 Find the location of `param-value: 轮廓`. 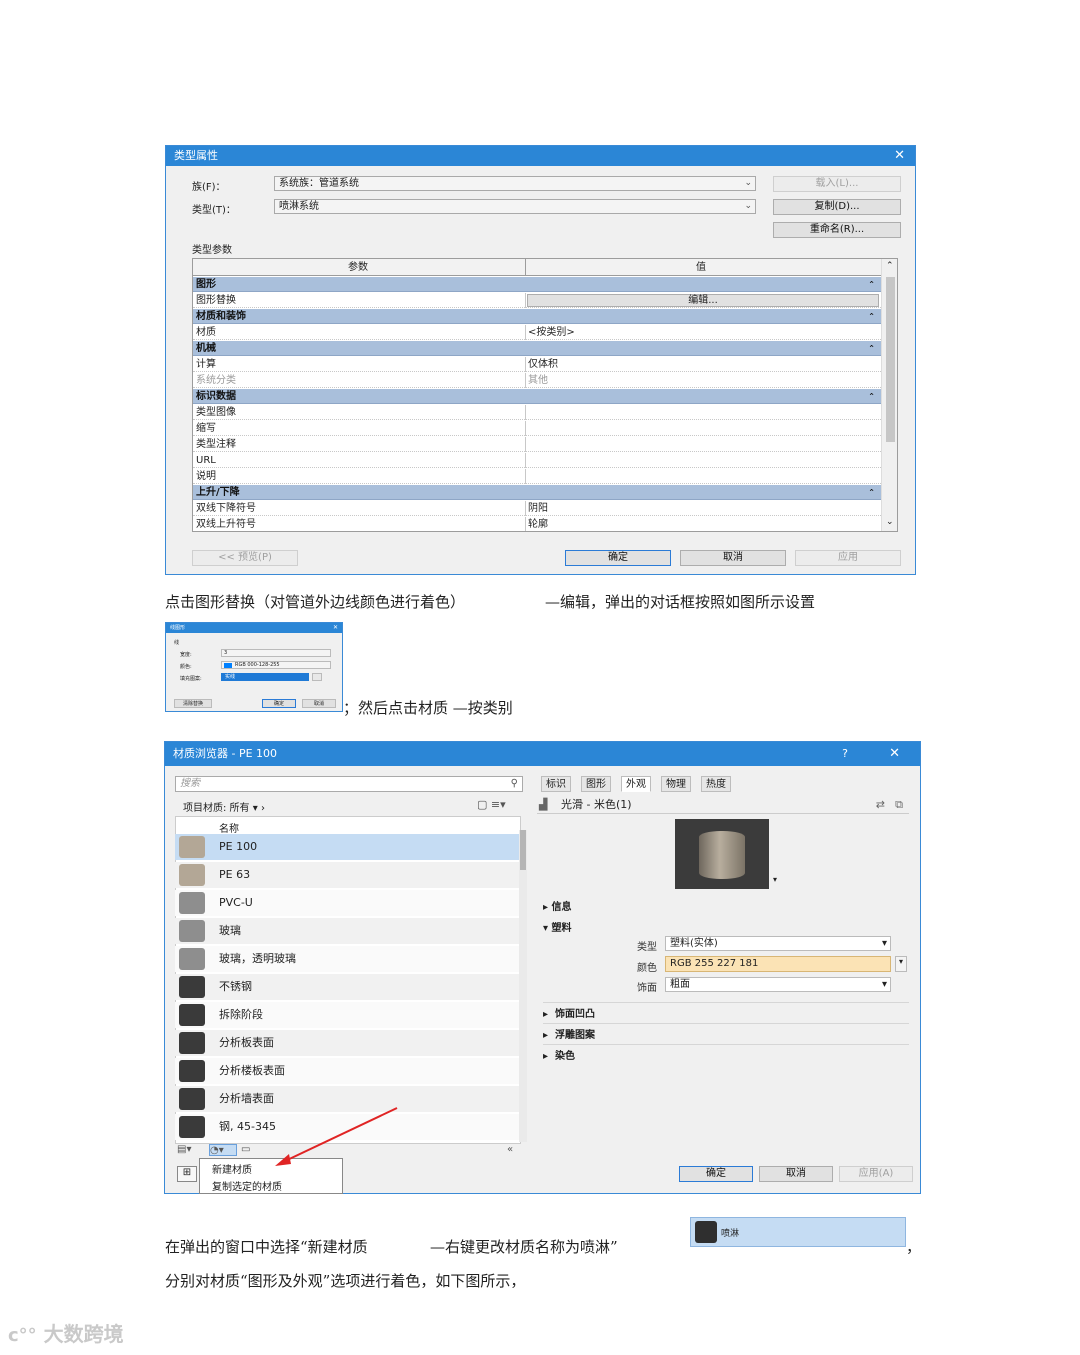

param-value: 轮廓 is located at coordinates (538, 524).